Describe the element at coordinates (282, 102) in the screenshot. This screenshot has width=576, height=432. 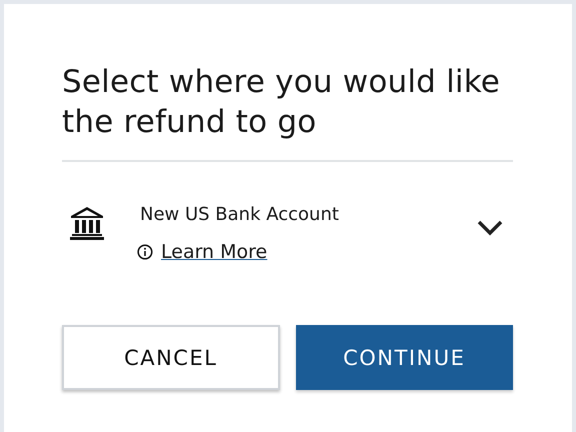
I see `dialog-title: Select where you would like the refund to go` at that location.